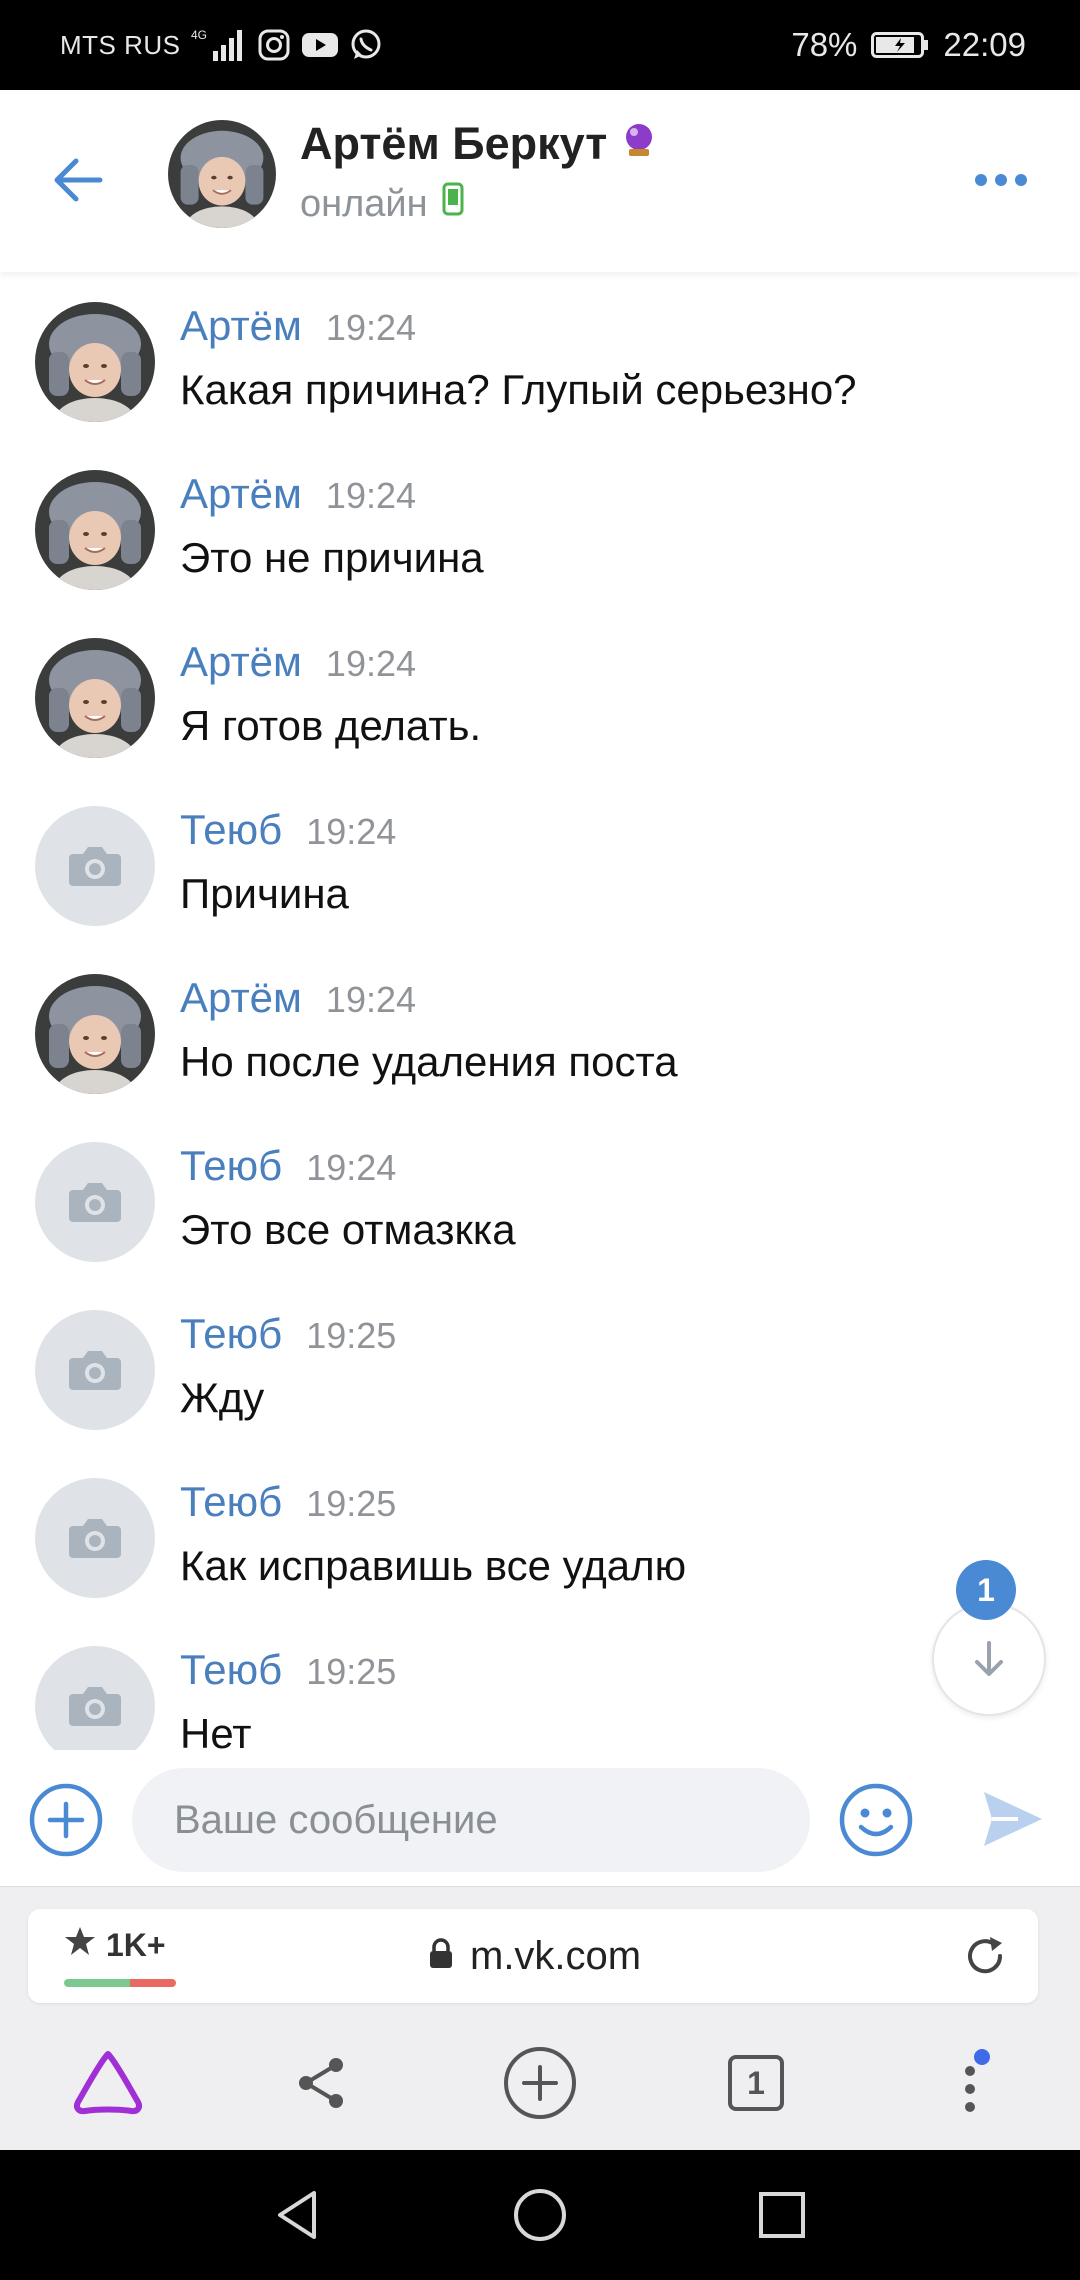  What do you see at coordinates (540, 1382) in the screenshot?
I see `message-item: Теюб 19:25 Жду` at bounding box center [540, 1382].